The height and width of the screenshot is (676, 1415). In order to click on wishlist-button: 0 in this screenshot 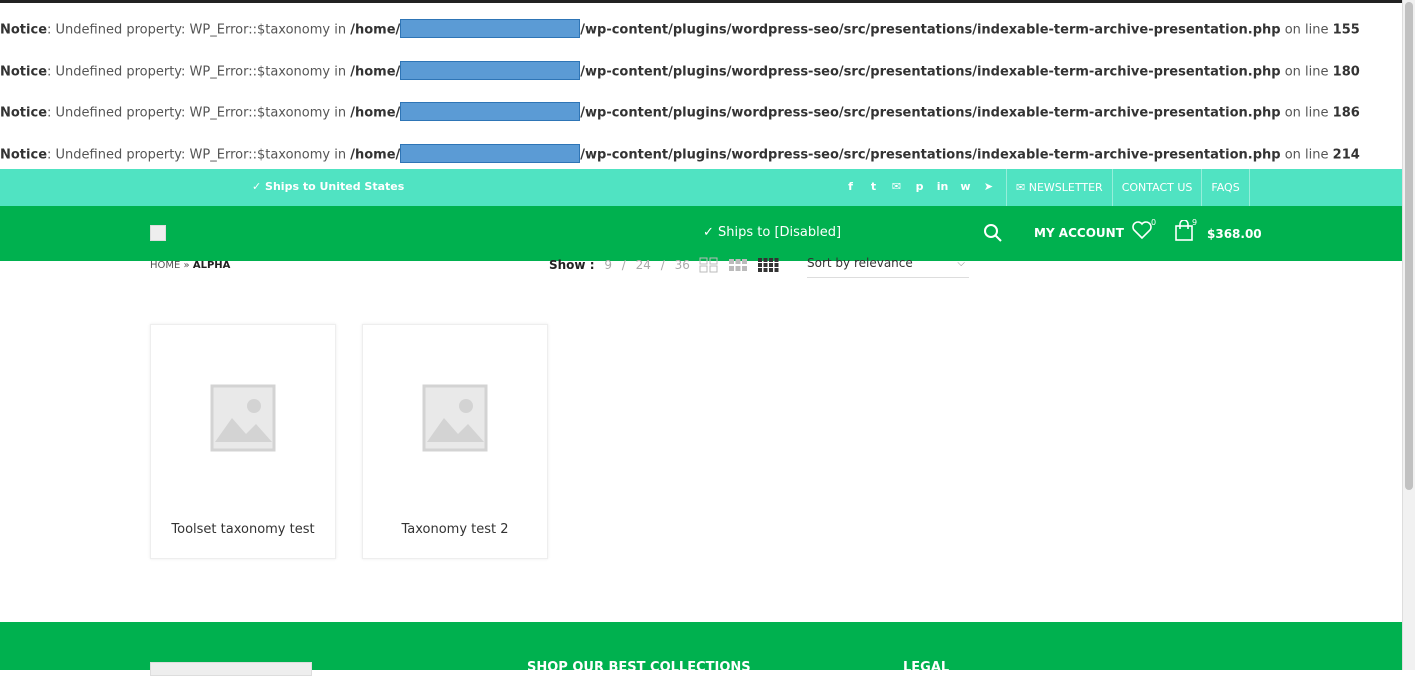, I will do `click(1144, 231)`.